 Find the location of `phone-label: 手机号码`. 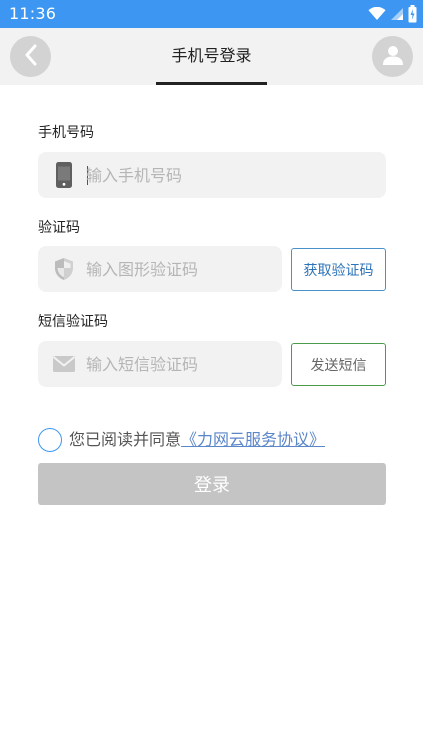

phone-label: 手机号码 is located at coordinates (66, 133).